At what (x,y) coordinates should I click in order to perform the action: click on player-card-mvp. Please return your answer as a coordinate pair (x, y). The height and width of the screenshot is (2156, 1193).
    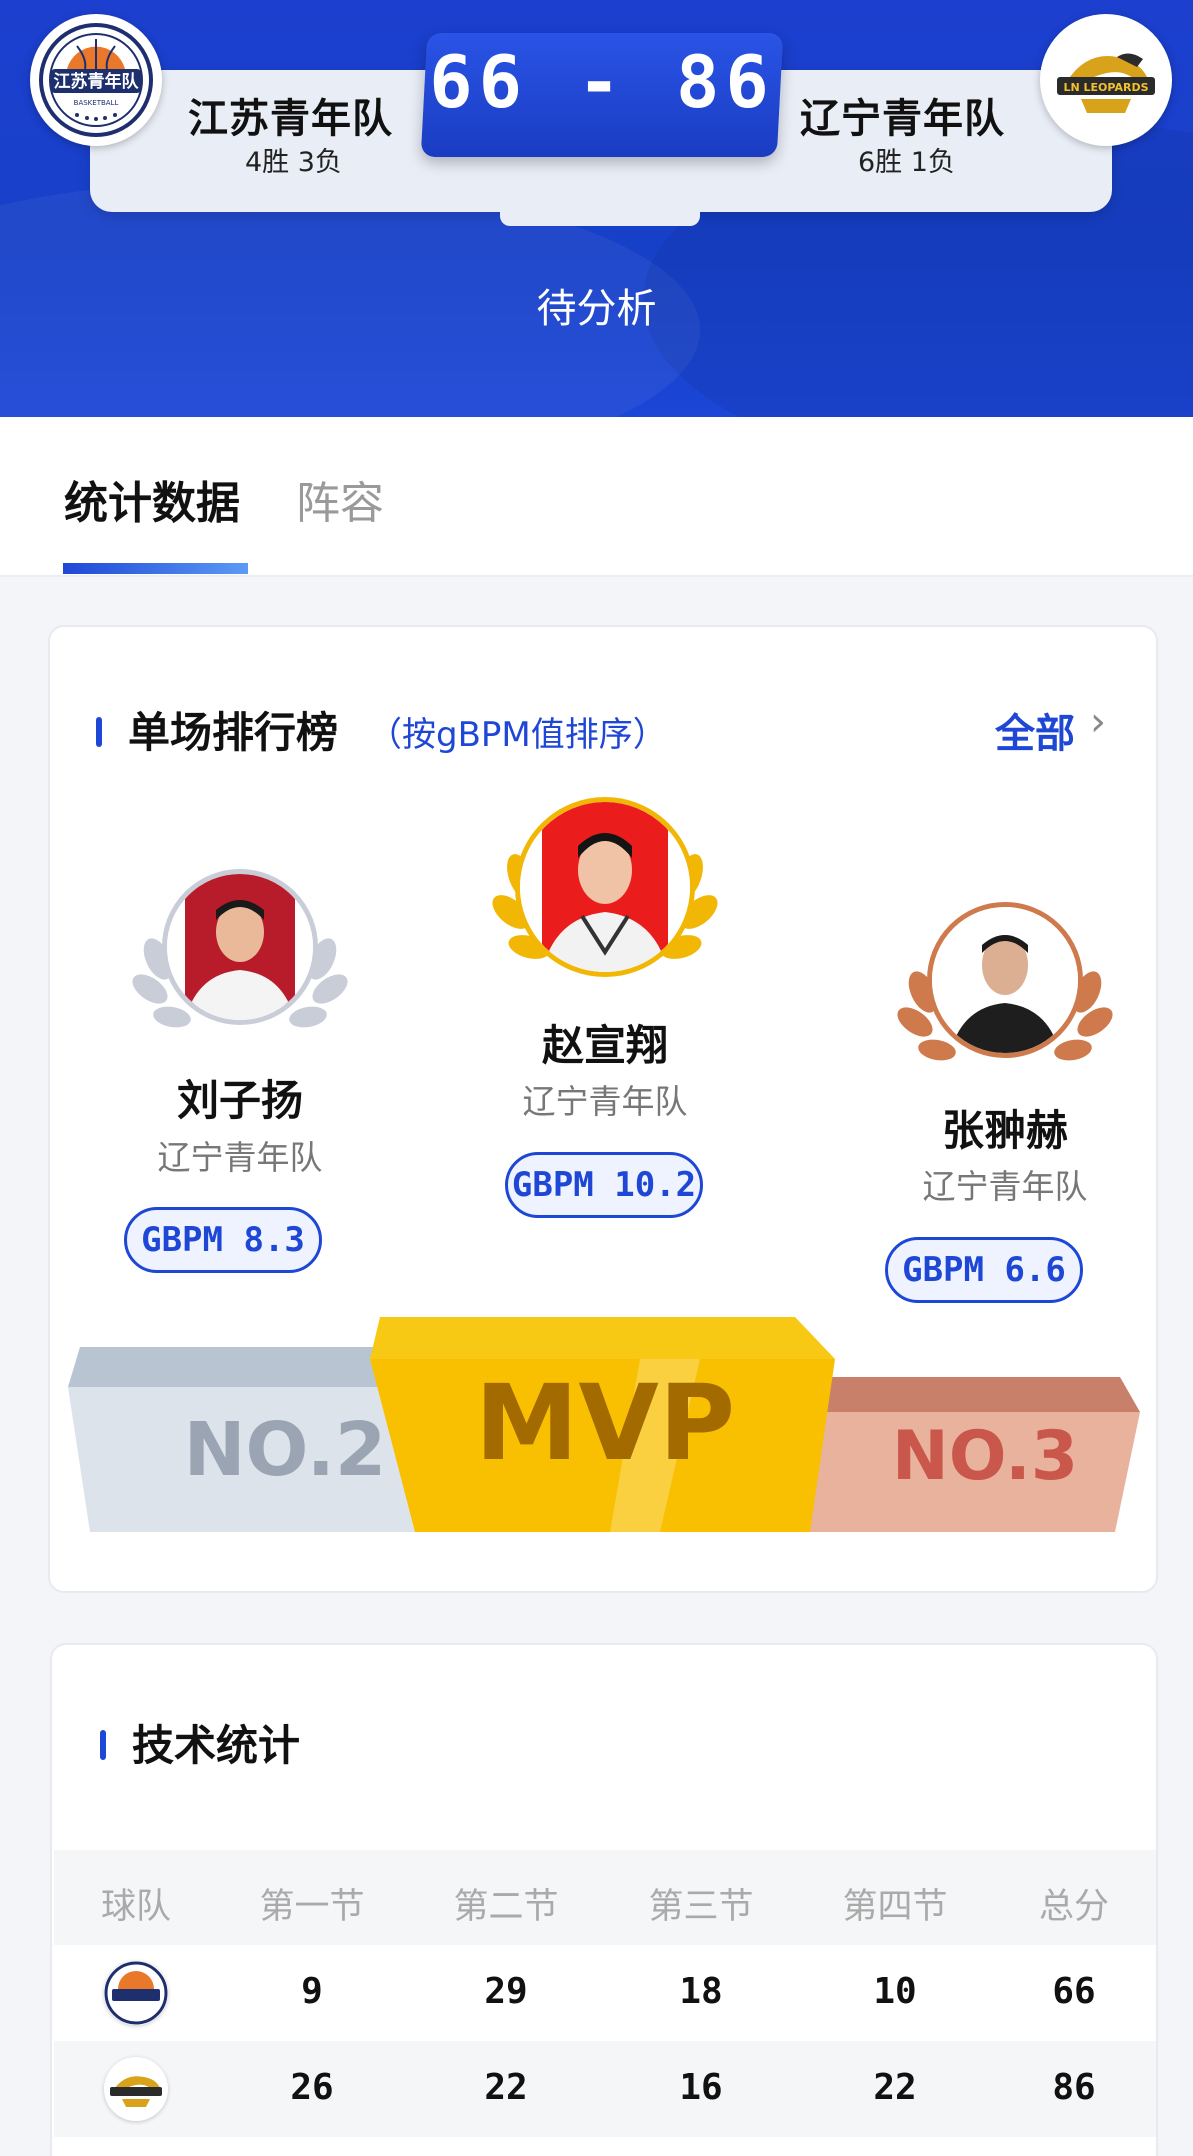
    Looking at the image, I should click on (605, 897).